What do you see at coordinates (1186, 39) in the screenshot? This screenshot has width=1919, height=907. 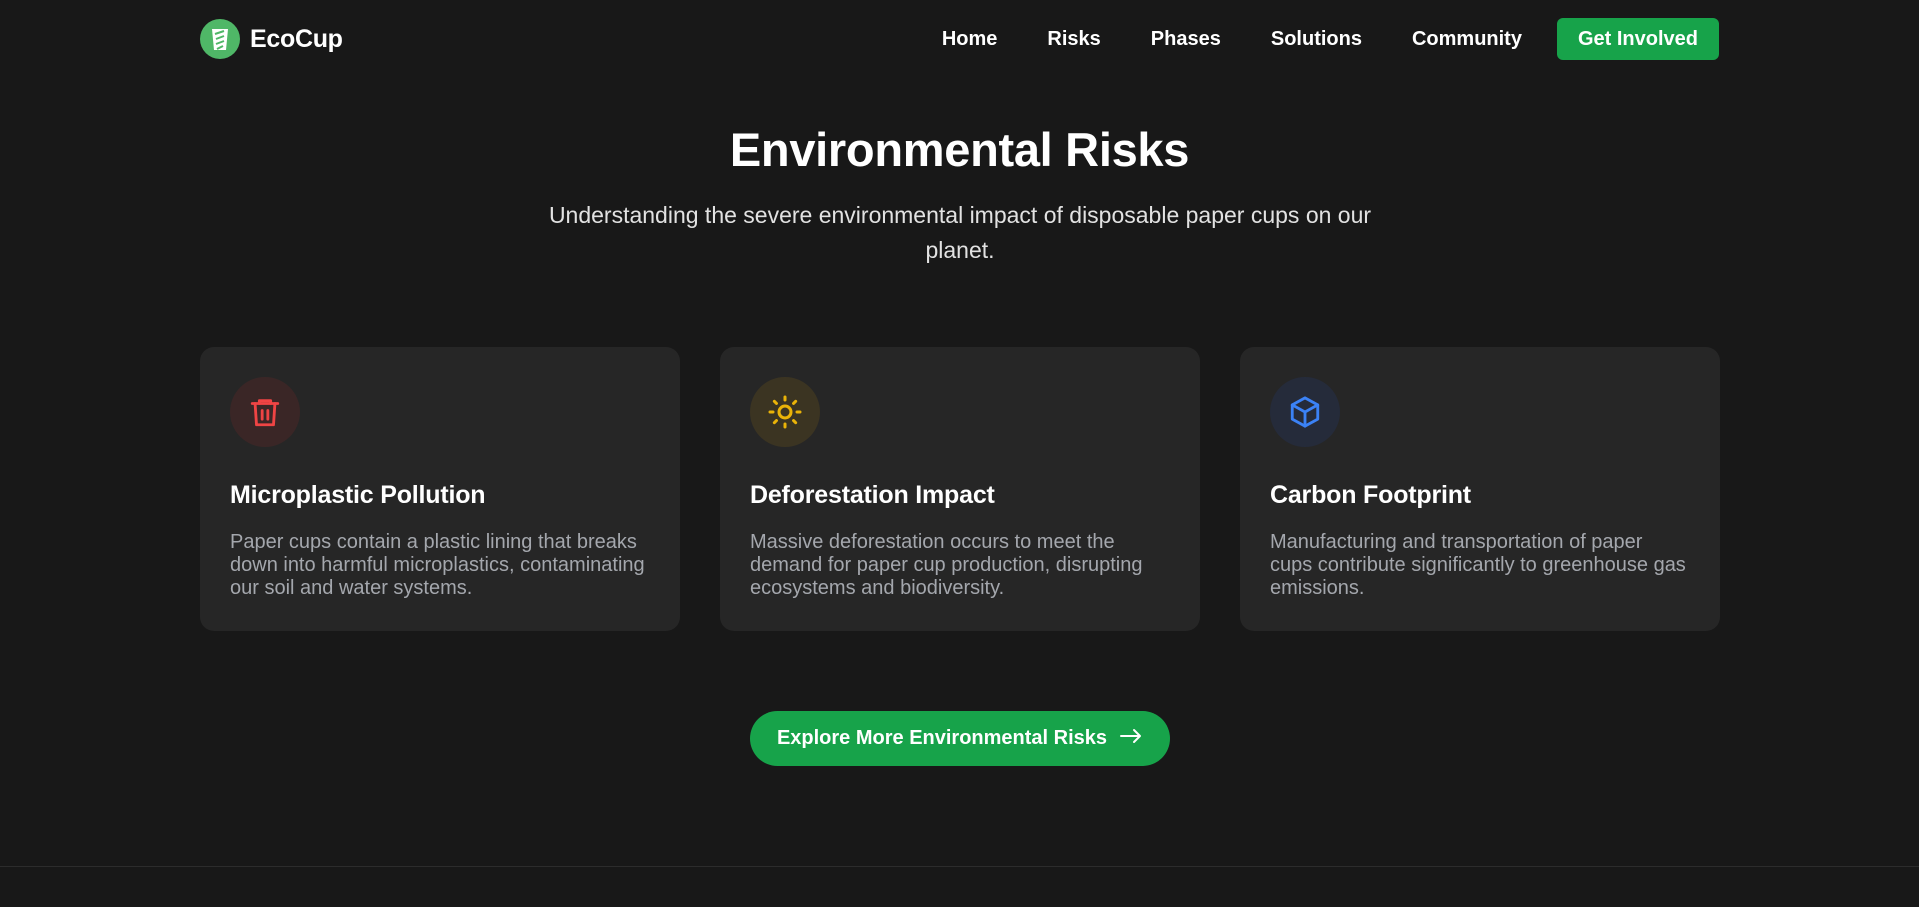 I see `nav-phases: Phases` at bounding box center [1186, 39].